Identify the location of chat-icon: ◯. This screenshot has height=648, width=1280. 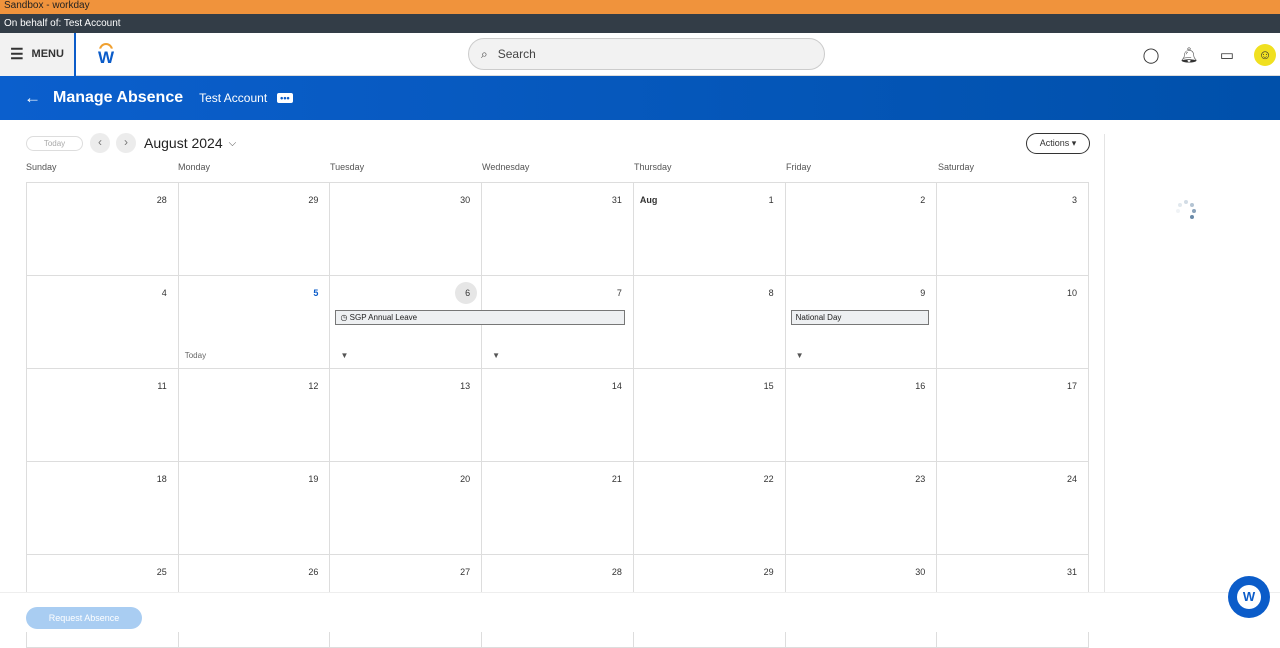
(1151, 55).